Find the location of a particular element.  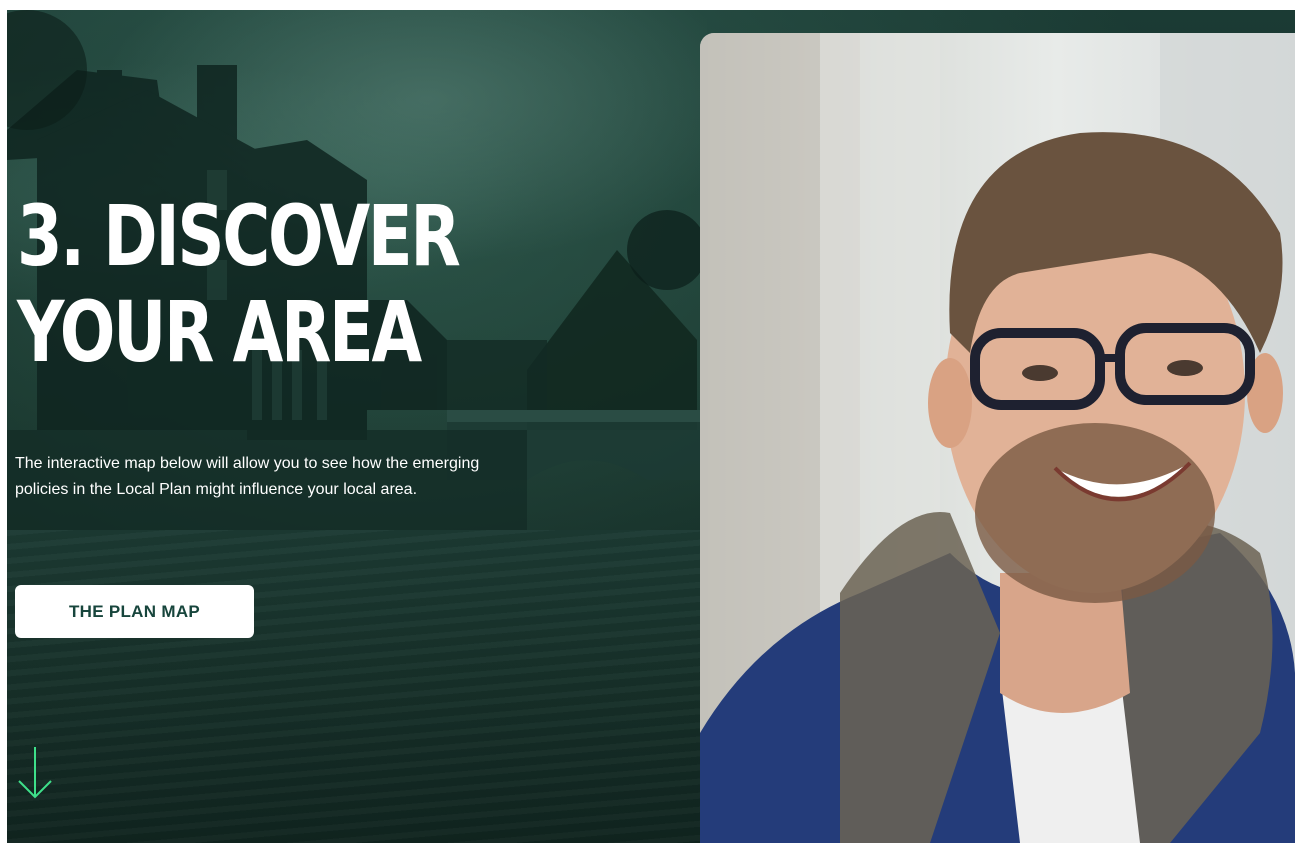

section-heading: 3. DISCOVER YOUR AREA is located at coordinates (239, 284).